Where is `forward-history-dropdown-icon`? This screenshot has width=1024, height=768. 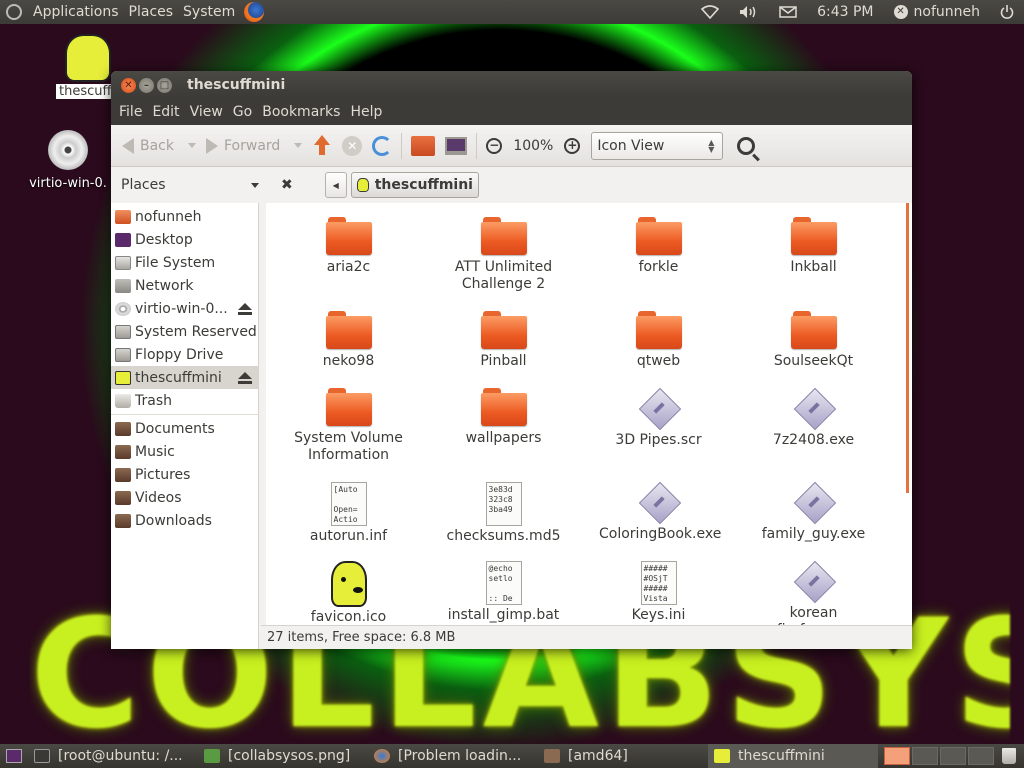
forward-history-dropdown-icon is located at coordinates (298, 145).